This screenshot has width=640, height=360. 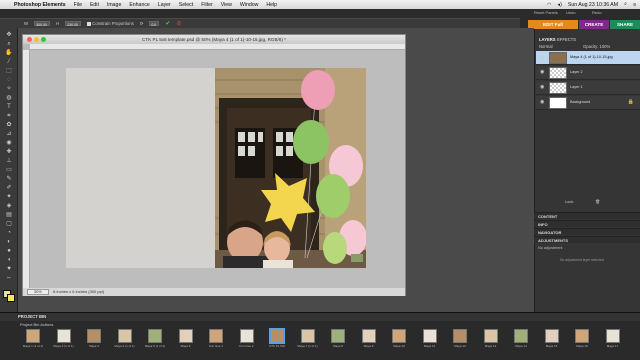 I want to click on section-content: CONTENT, so click(x=587, y=215).